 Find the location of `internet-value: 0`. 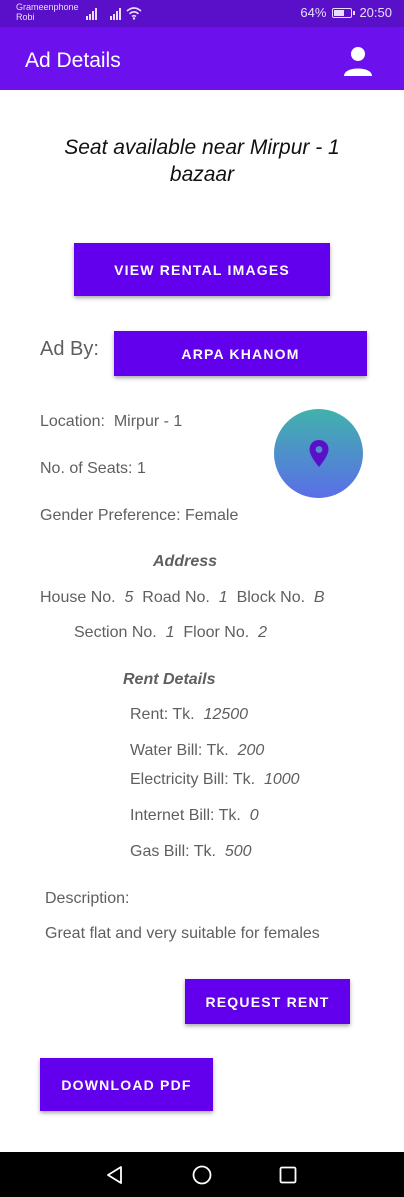

internet-value: 0 is located at coordinates (254, 815).